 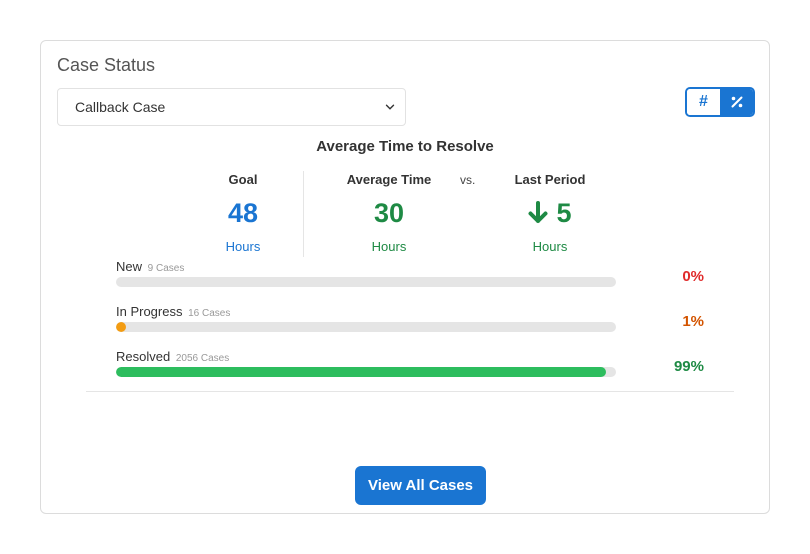 I want to click on average-time-unit: Hours, so click(x=389, y=246).